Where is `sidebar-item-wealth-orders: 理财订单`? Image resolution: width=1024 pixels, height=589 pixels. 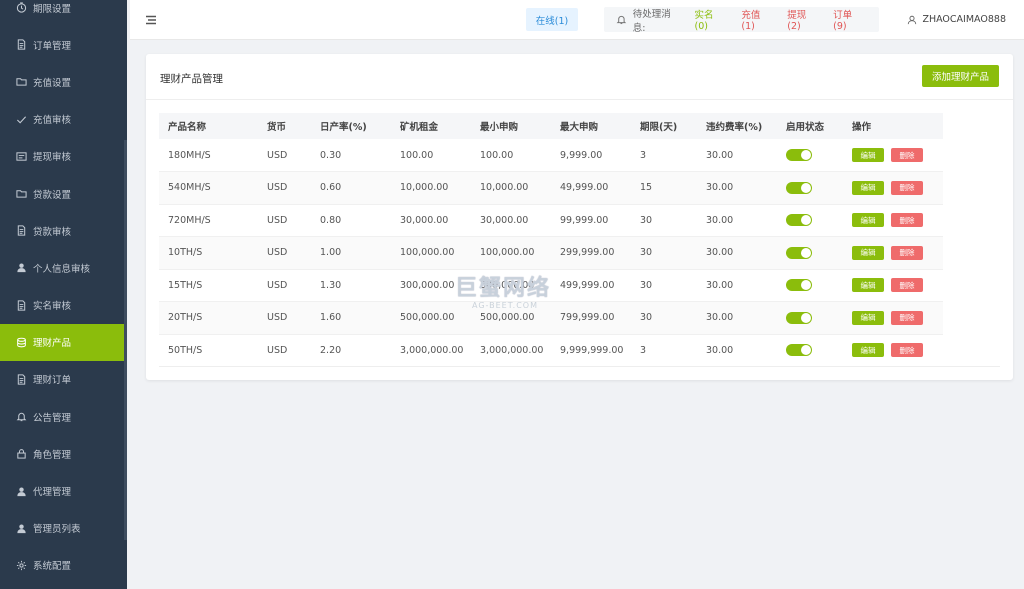
sidebar-item-wealth-orders: 理财订单 is located at coordinates (63, 379).